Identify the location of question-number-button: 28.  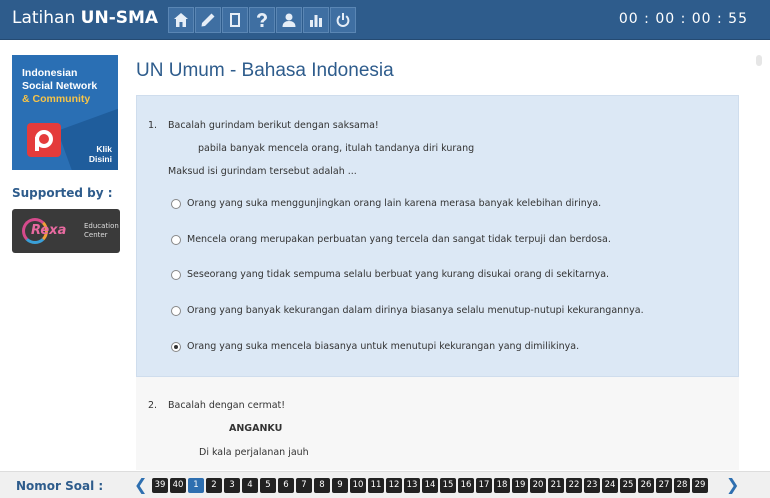
(682, 485).